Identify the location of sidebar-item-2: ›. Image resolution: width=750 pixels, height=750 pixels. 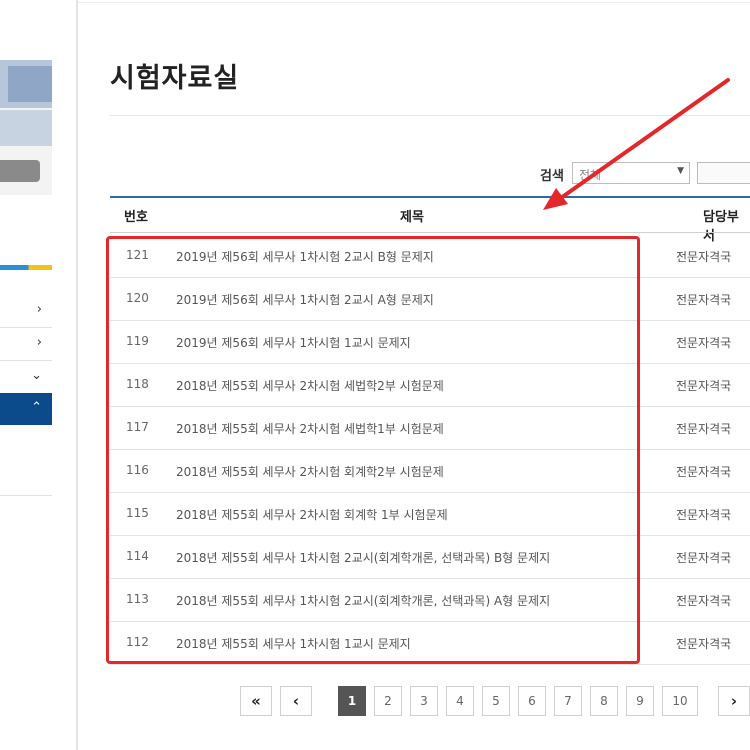
(26, 344).